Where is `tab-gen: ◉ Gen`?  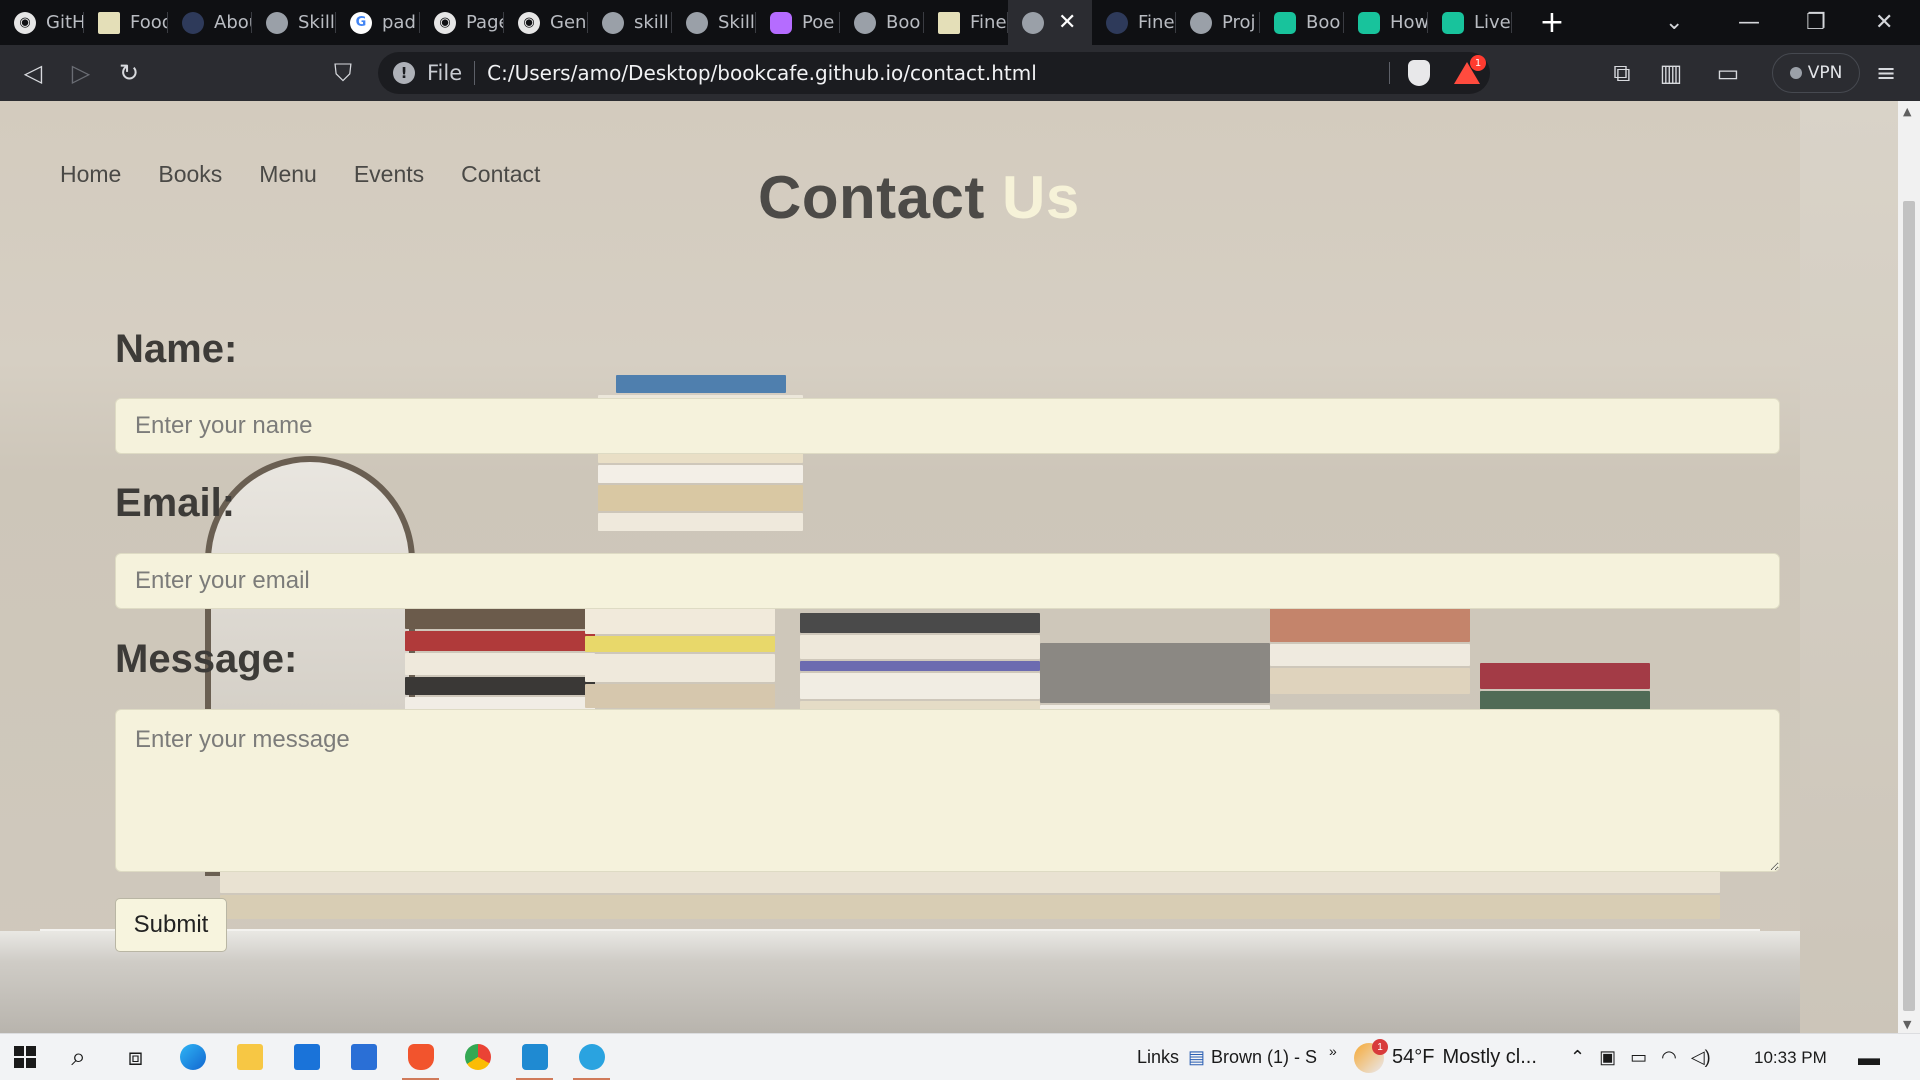
tab-gen: ◉ Gen is located at coordinates (546, 22).